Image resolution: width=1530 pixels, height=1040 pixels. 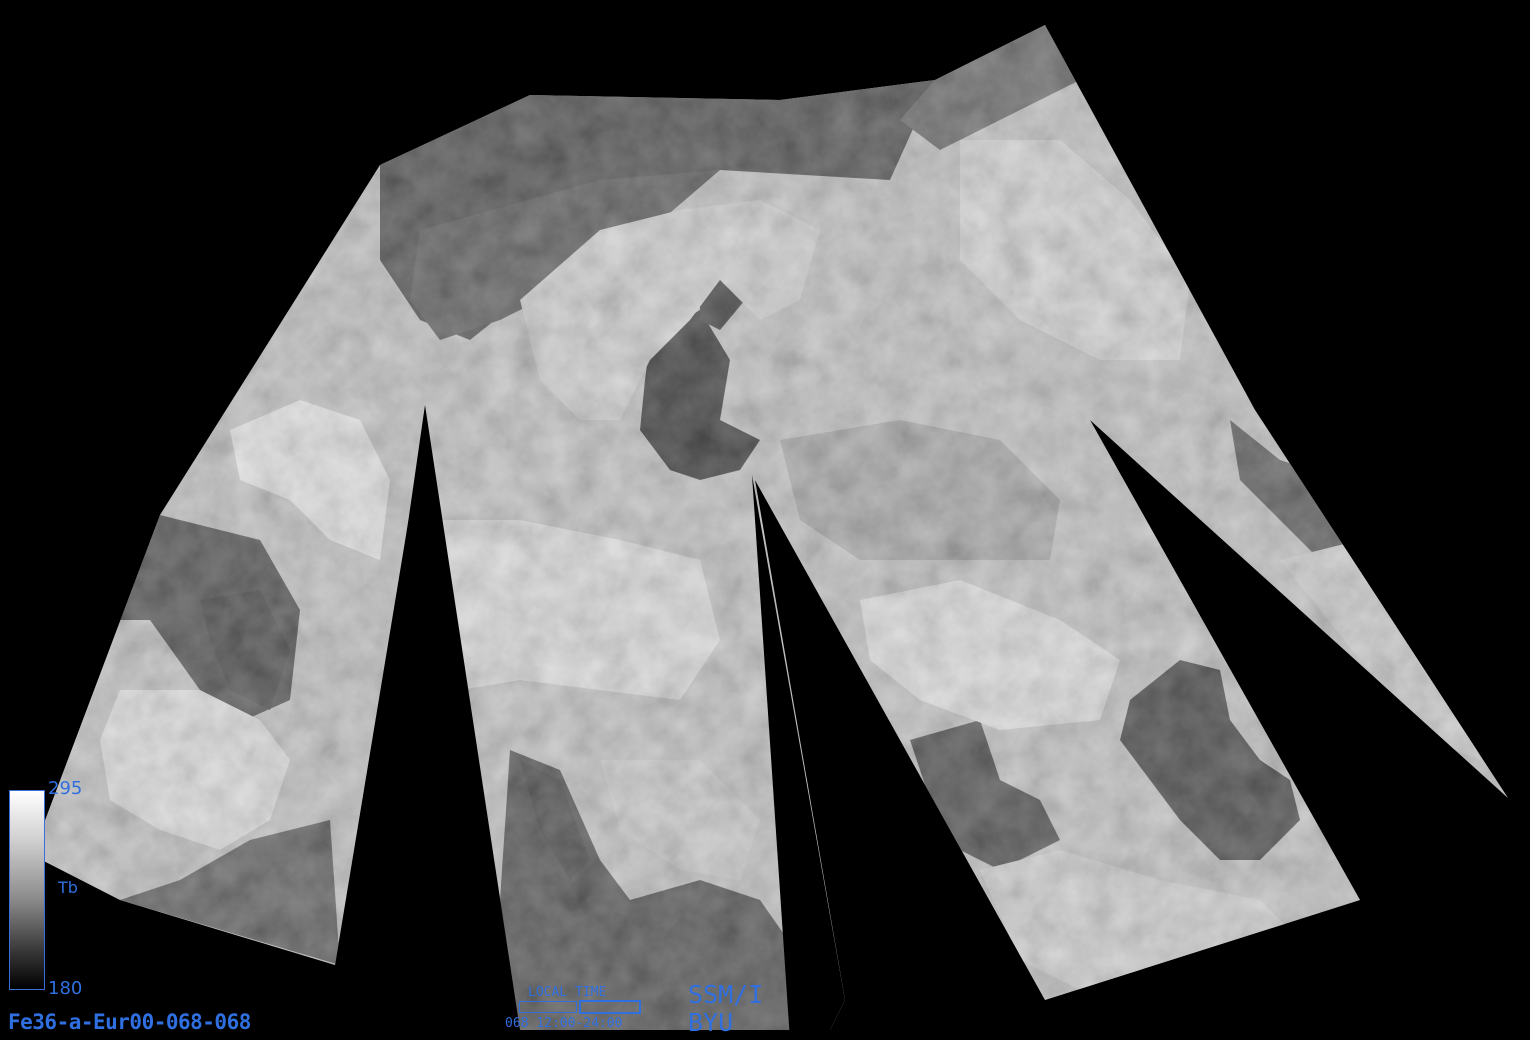 What do you see at coordinates (27, 890) in the screenshot?
I see `colorbar` at bounding box center [27, 890].